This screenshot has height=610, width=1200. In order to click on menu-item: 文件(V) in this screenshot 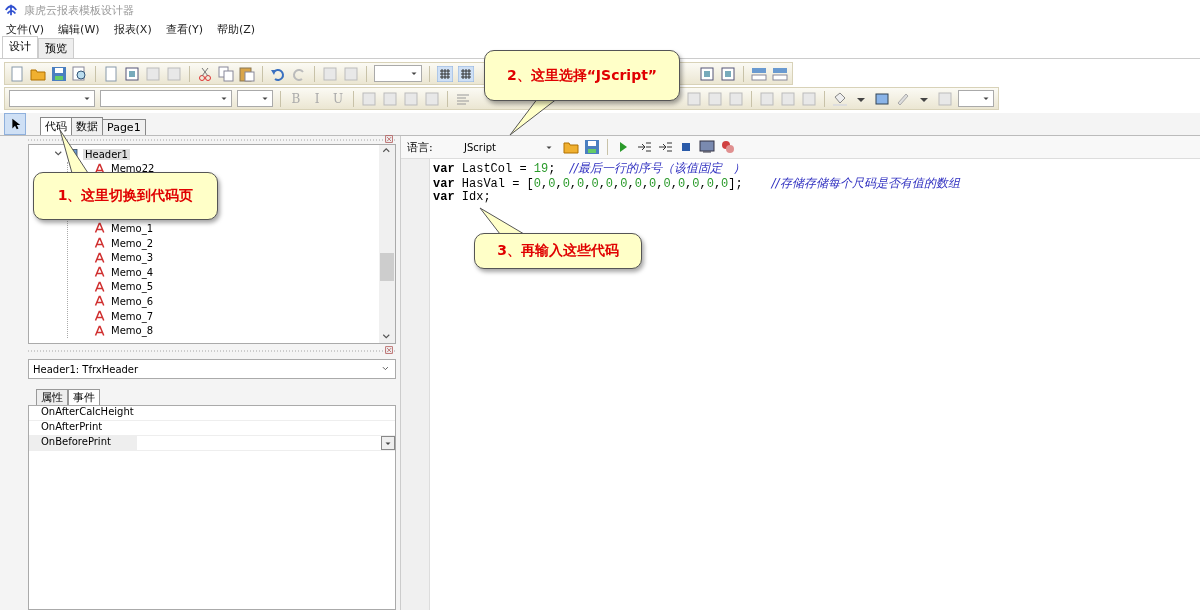, I will do `click(25, 29)`.